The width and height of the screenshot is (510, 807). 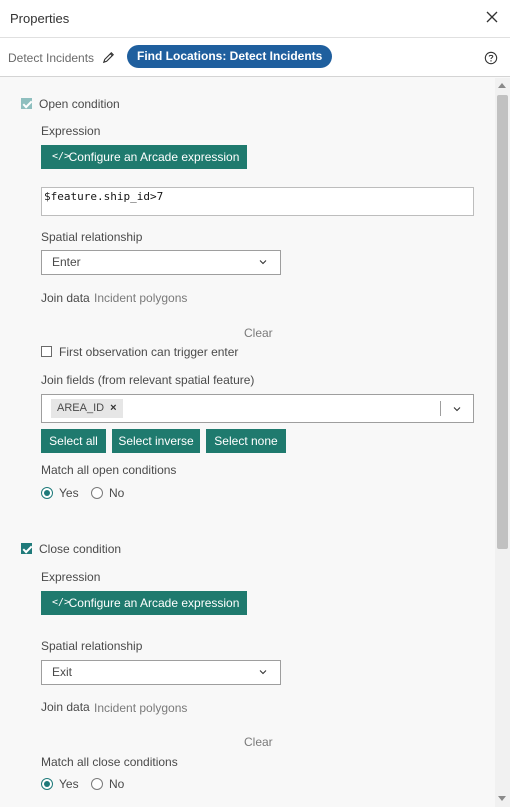 I want to click on open-match-no-radio, so click(x=97, y=493).